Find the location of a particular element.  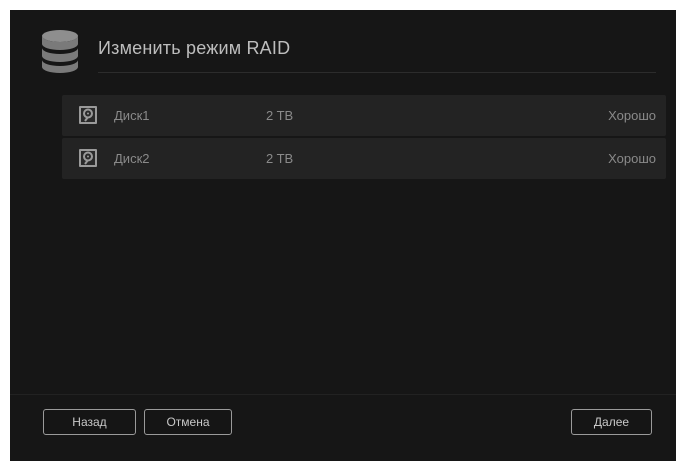

disk-row: Диск2 2 TB Хорошо is located at coordinates (364, 158).